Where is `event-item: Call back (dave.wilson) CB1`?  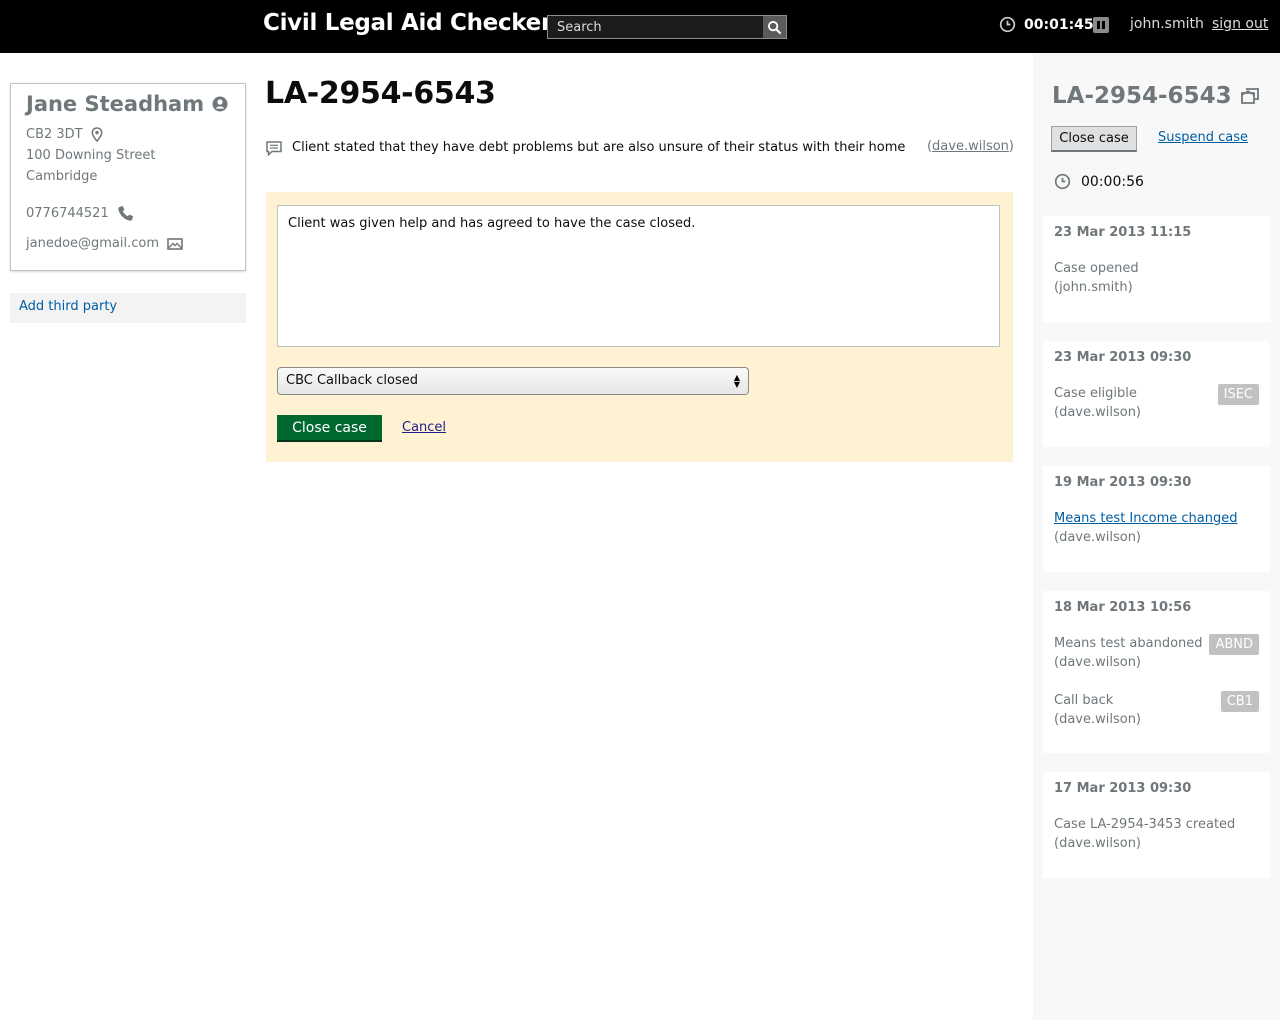
event-item: Call back (dave.wilson) CB1 is located at coordinates (1156, 710).